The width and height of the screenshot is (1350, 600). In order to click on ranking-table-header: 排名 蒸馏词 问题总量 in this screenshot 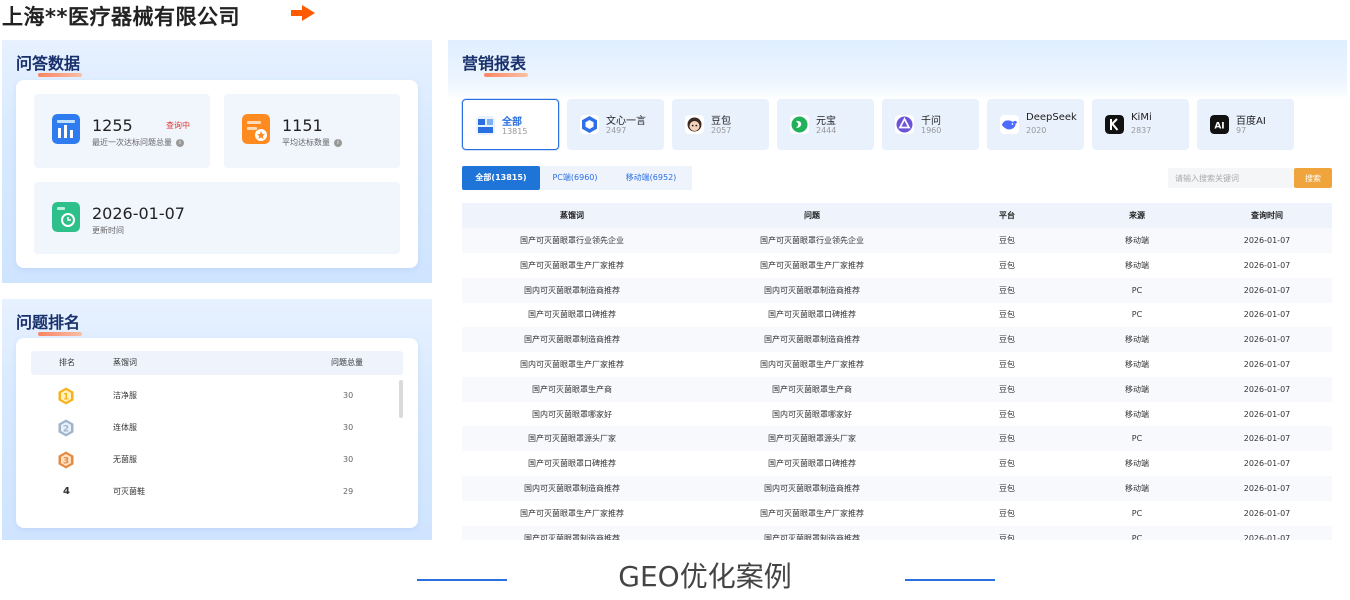, I will do `click(217, 363)`.